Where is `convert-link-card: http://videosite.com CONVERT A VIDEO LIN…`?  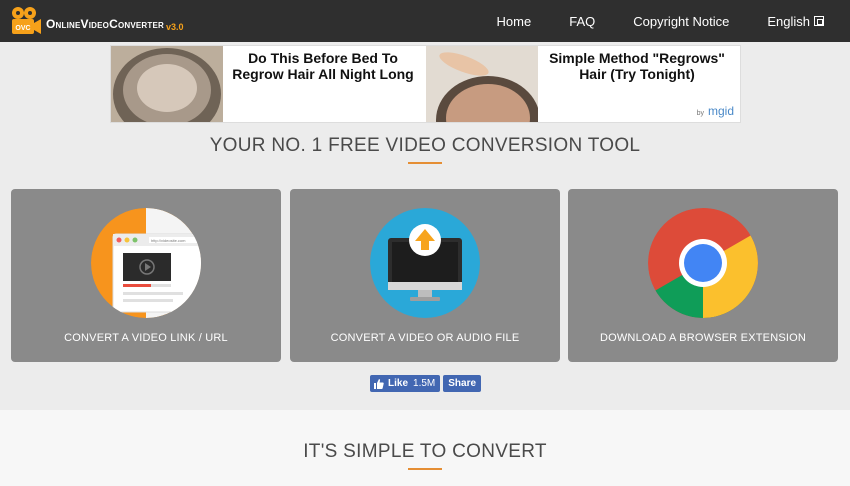 convert-link-card: http://videosite.com CONVERT A VIDEO LIN… is located at coordinates (146, 275).